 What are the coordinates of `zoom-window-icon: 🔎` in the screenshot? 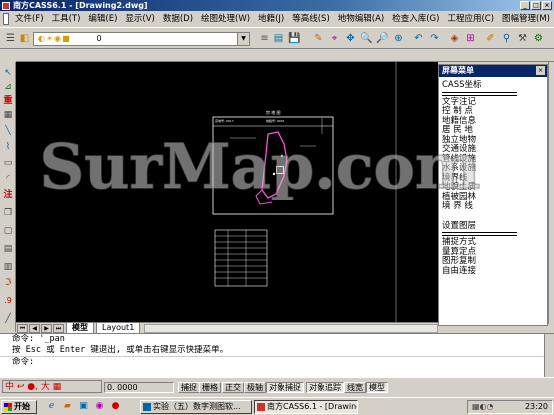 It's located at (382, 38).